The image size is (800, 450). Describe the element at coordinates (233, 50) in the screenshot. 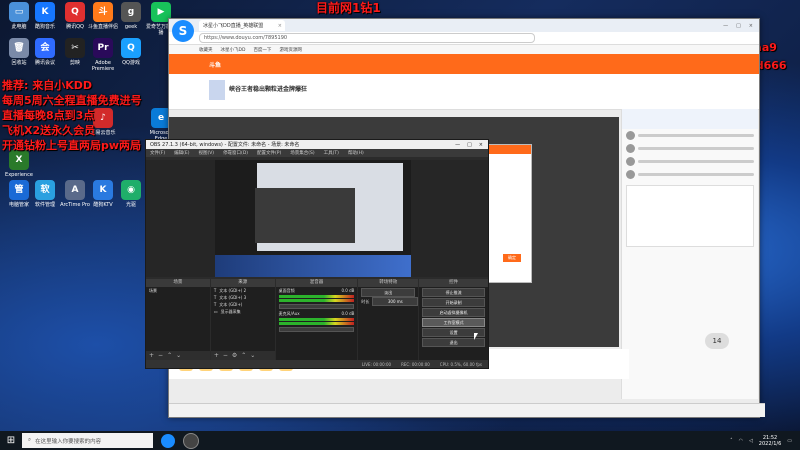

I see `favorite-item: 冰星小飞DD` at that location.